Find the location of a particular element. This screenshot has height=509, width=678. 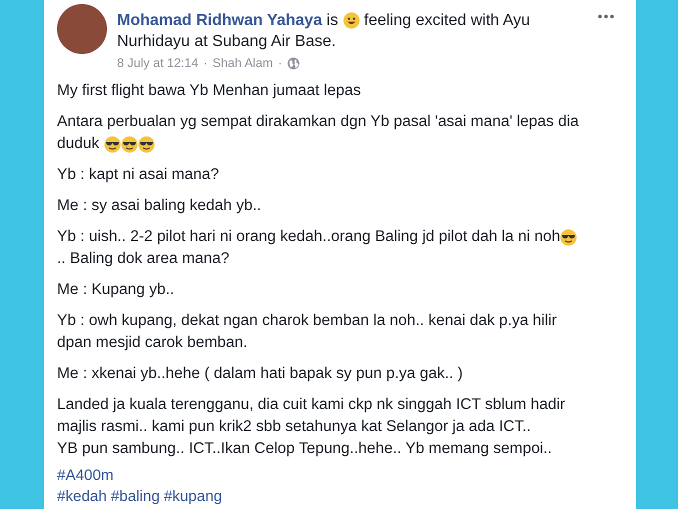

more-options-icon is located at coordinates (606, 16).